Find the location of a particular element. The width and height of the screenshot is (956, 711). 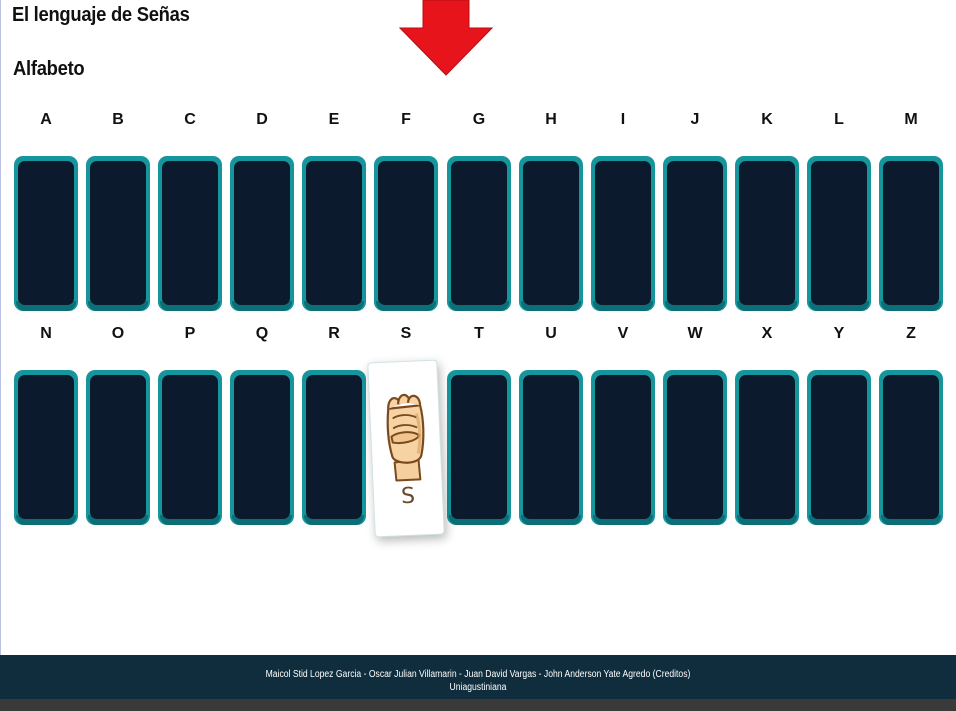

fist-hand-sign-icon is located at coordinates (405, 437).